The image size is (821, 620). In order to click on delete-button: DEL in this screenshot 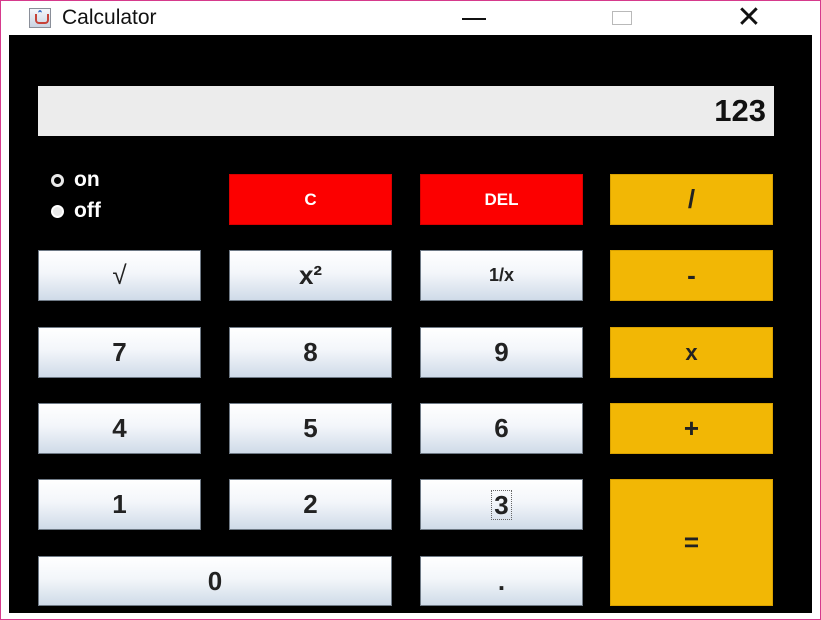, I will do `click(501, 199)`.